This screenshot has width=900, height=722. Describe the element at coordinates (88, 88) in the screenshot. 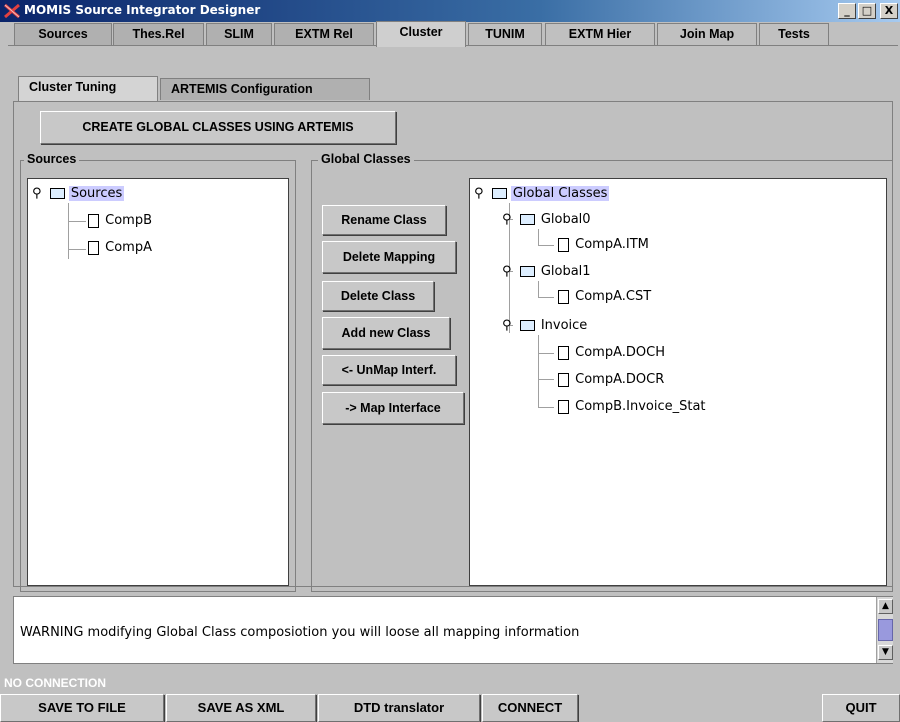

I see `subtab-cluster-tuning: Cluster Tuning` at that location.